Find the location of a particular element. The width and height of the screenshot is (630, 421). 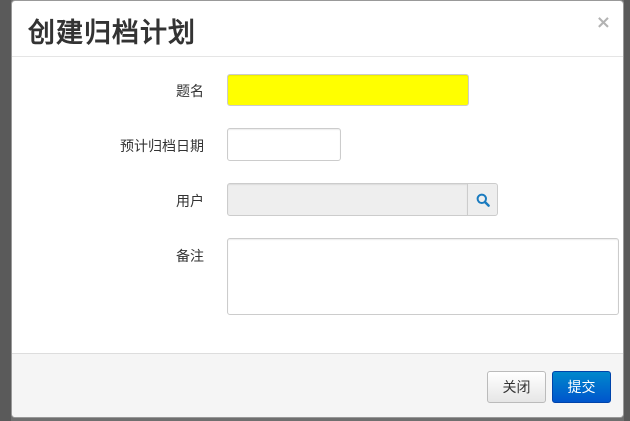

date-label: 预计归档日期 is located at coordinates (162, 147).